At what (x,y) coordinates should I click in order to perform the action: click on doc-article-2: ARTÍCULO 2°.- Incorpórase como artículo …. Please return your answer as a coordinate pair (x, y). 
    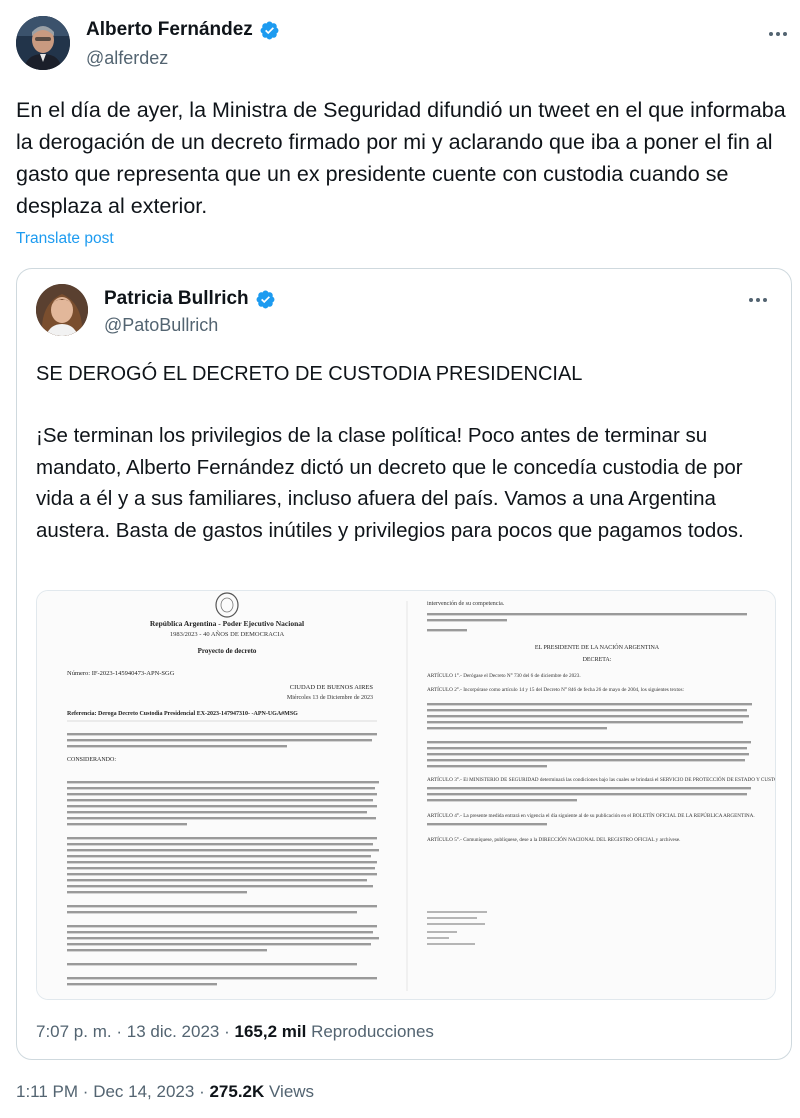
    Looking at the image, I should click on (556, 689).